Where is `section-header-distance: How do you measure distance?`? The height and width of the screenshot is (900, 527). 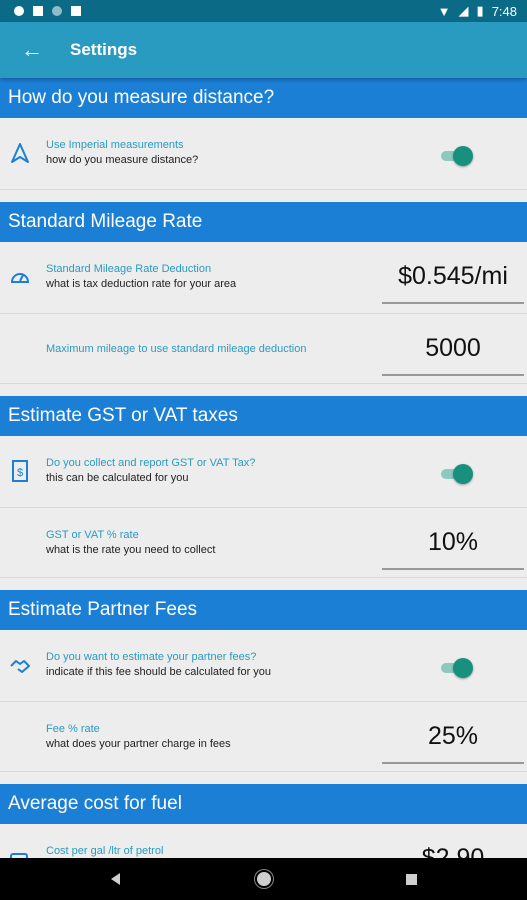 section-header-distance: How do you measure distance? is located at coordinates (263, 98).